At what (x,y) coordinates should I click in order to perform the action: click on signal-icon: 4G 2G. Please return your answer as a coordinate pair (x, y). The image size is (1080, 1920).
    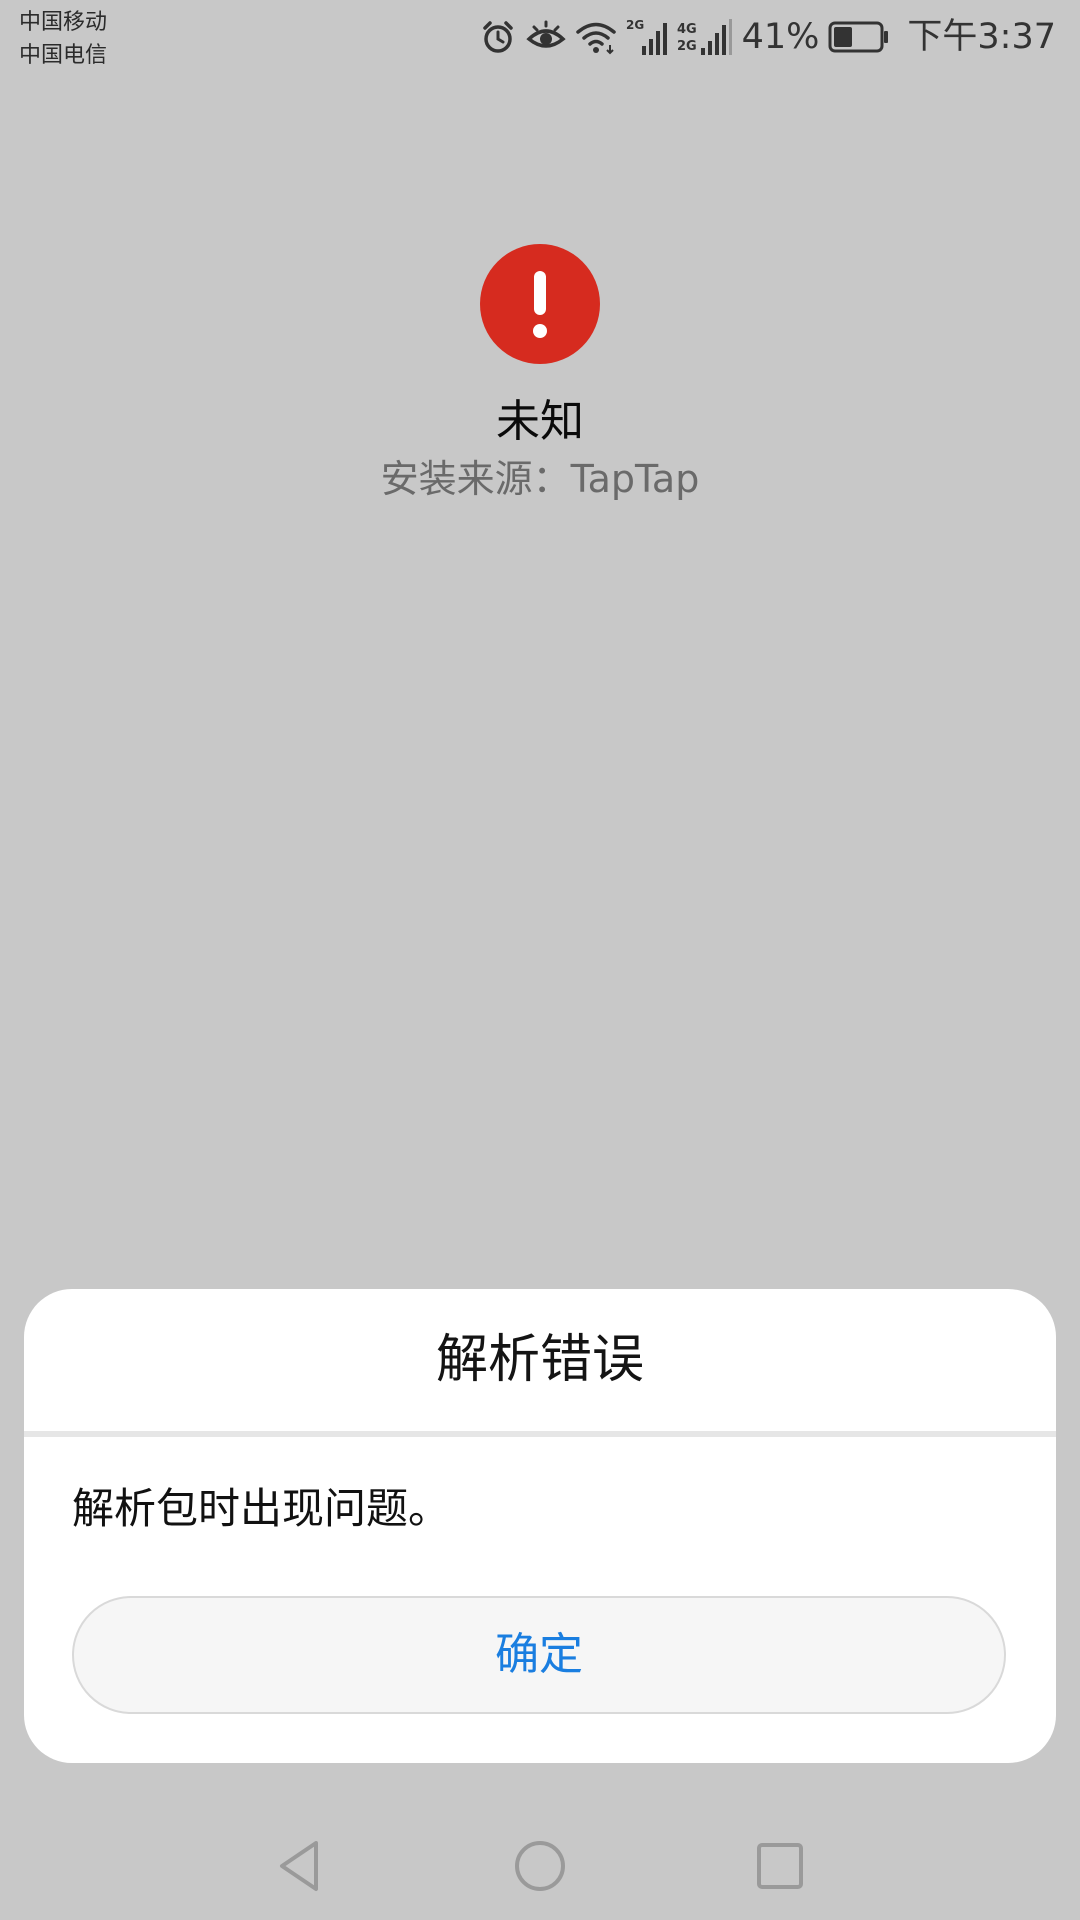
    Looking at the image, I should click on (705, 37).